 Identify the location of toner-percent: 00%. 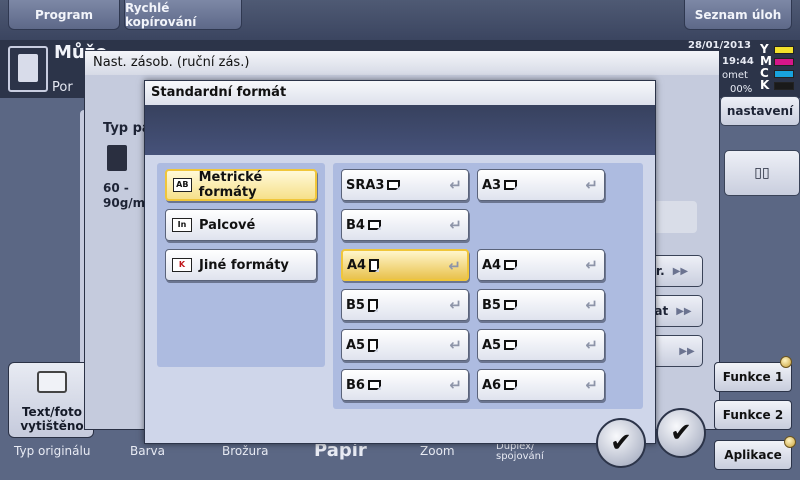
(741, 89).